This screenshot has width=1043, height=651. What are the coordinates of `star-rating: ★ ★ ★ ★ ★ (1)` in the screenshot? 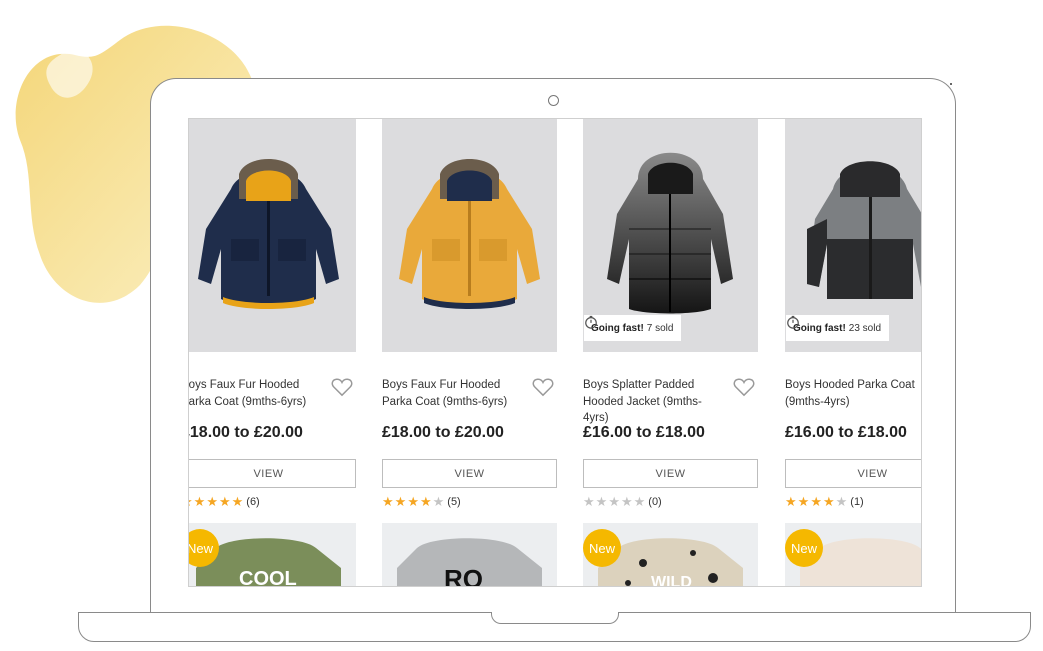 It's located at (824, 501).